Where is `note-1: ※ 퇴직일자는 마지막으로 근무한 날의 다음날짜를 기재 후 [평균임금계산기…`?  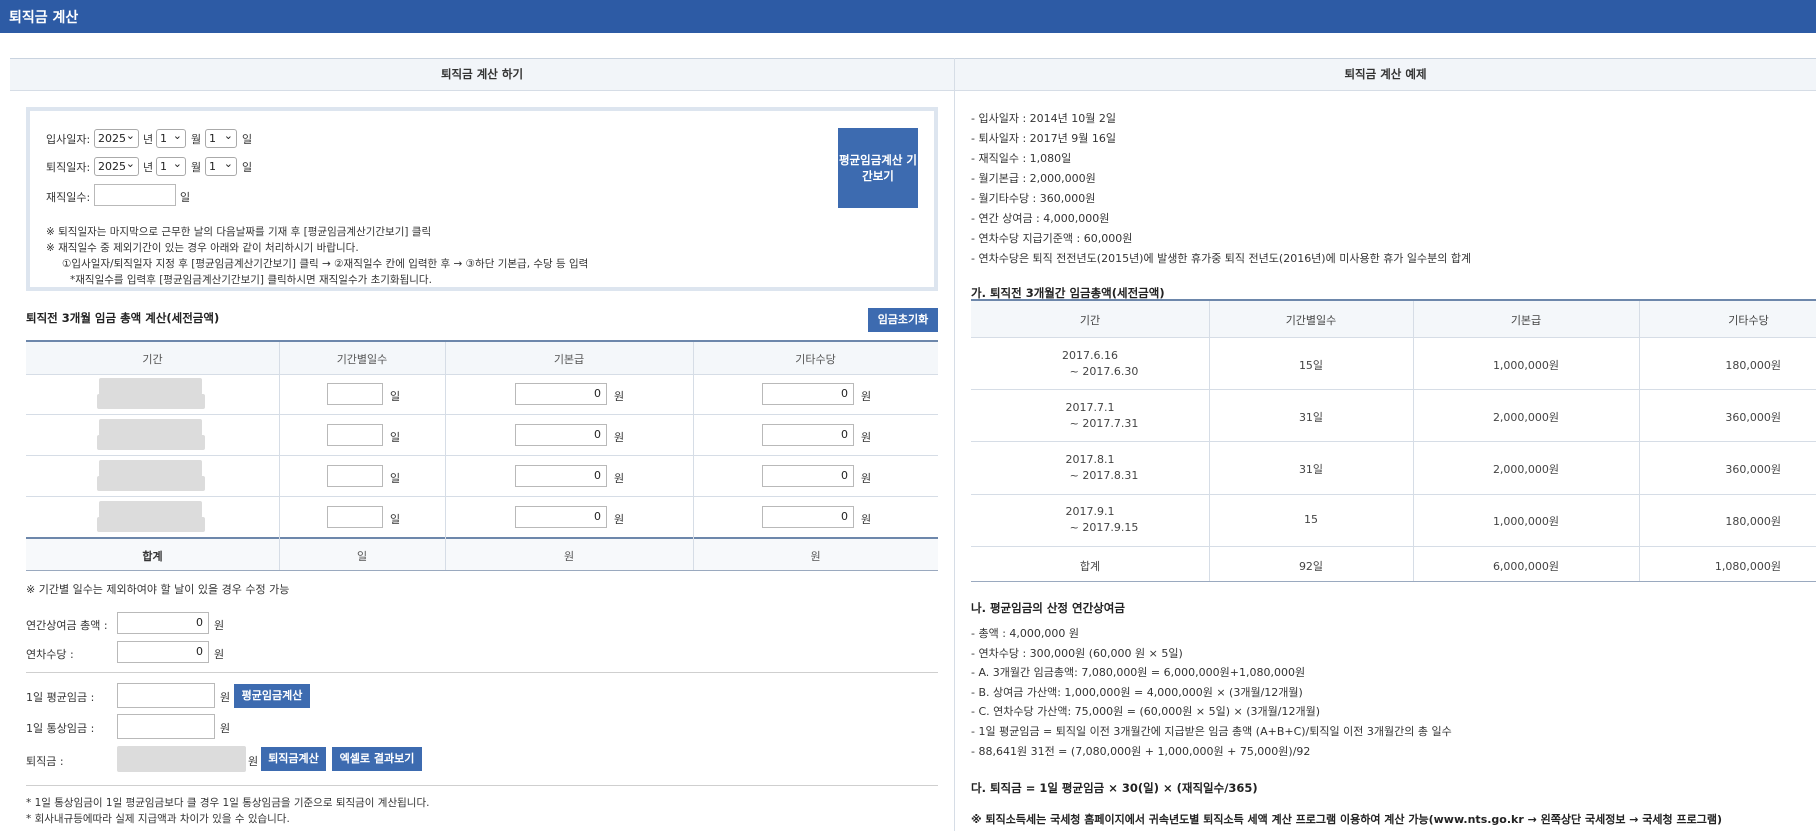 note-1: ※ 퇴직일자는 마지막으로 근무한 날의 다음날짜를 기재 후 [평균임금계산기… is located at coordinates (239, 232).